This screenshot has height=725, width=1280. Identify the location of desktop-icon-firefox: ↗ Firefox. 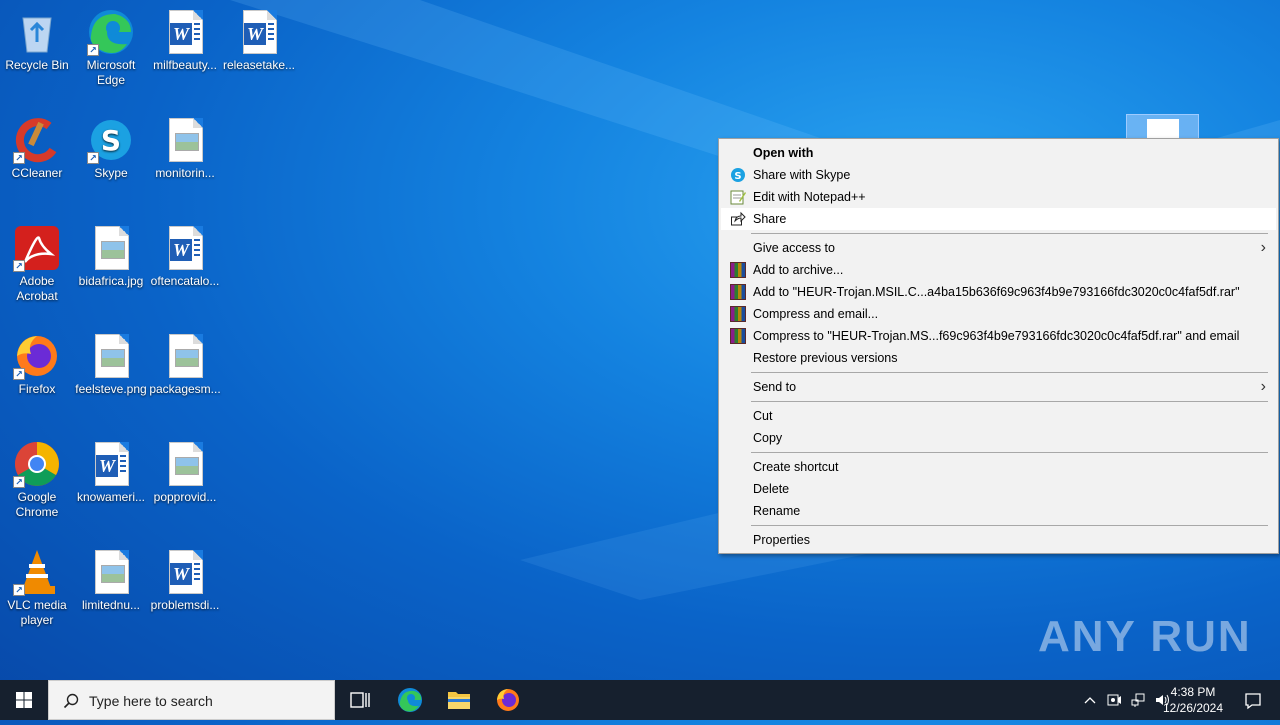
(37, 364).